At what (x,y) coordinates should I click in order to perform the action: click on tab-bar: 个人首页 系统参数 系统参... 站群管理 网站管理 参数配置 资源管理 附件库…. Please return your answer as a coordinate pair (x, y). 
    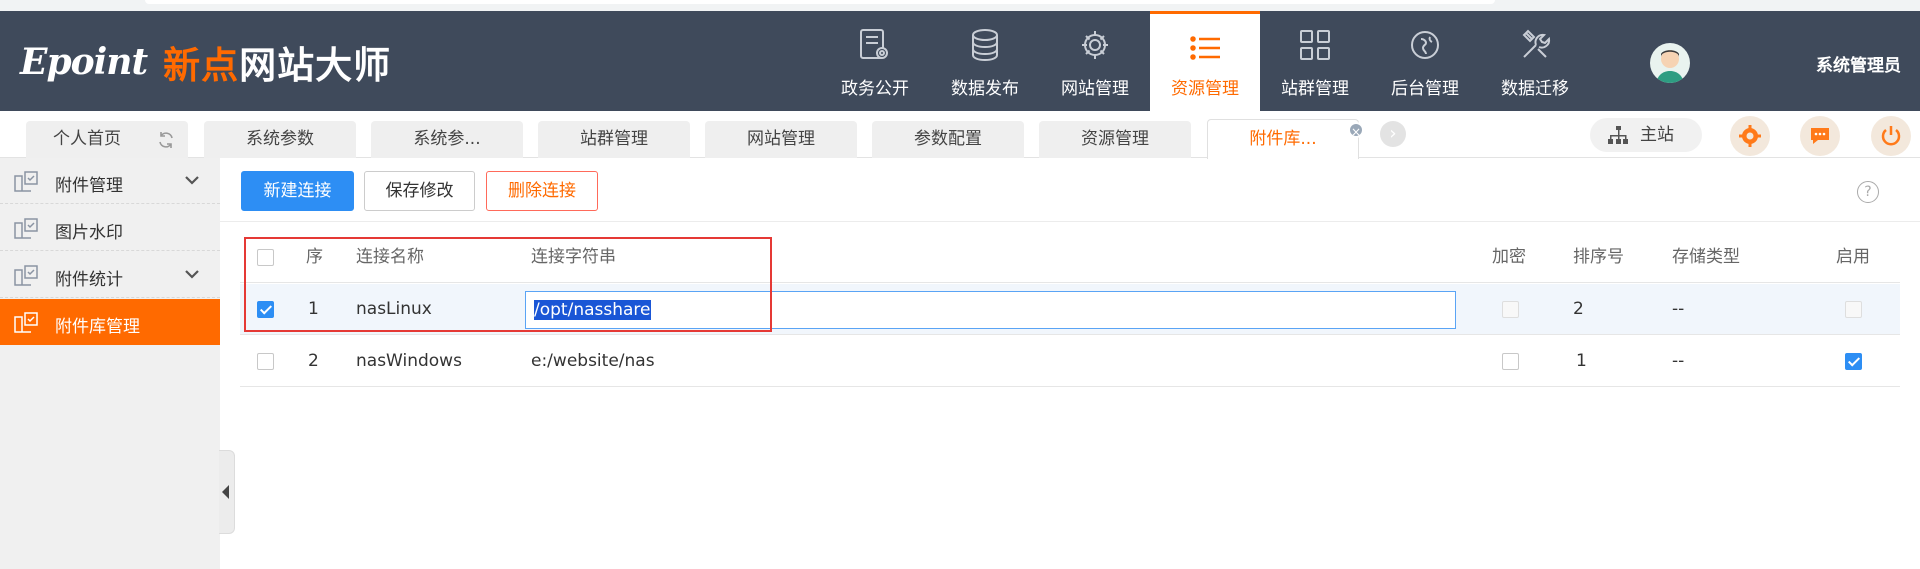
    Looking at the image, I should click on (960, 135).